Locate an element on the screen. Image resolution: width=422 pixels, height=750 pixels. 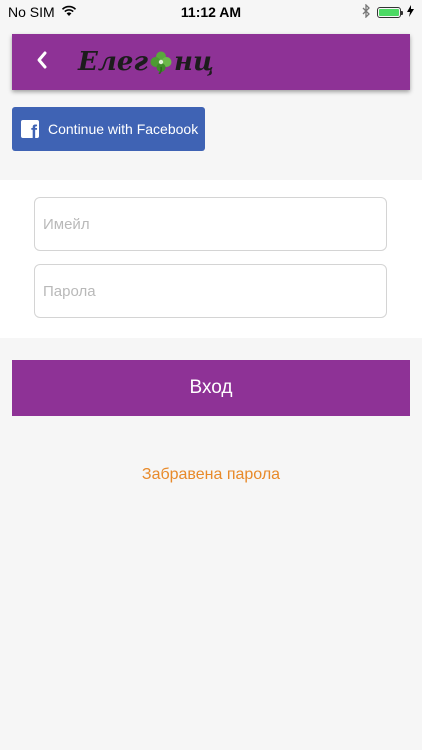
facebook-icon: f is located at coordinates (30, 129).